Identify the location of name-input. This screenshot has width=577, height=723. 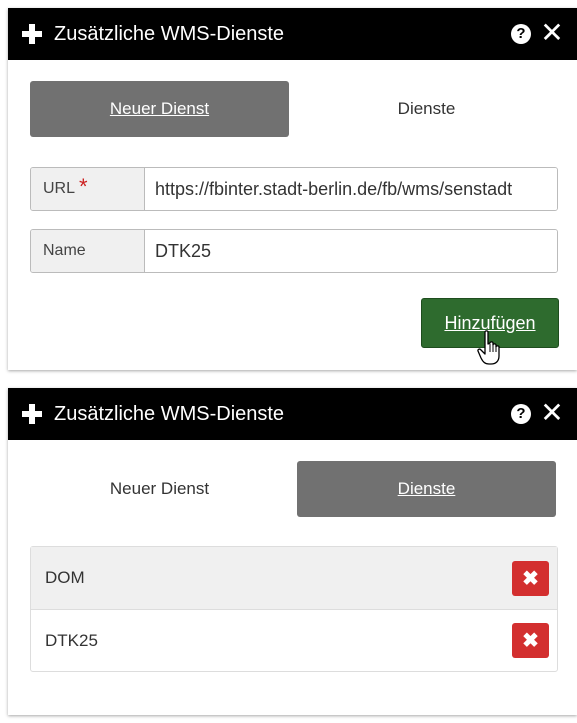
(351, 251).